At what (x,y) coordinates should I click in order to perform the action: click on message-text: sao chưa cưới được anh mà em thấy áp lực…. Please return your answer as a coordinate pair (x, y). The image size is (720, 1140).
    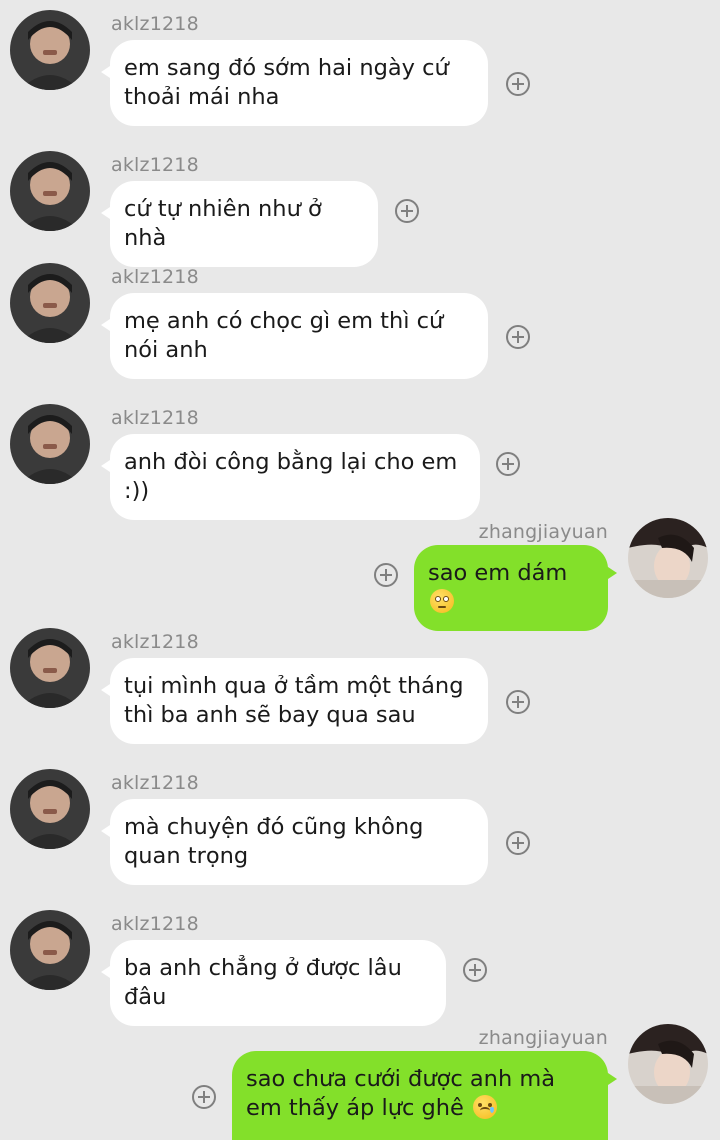
    Looking at the image, I should click on (401, 1093).